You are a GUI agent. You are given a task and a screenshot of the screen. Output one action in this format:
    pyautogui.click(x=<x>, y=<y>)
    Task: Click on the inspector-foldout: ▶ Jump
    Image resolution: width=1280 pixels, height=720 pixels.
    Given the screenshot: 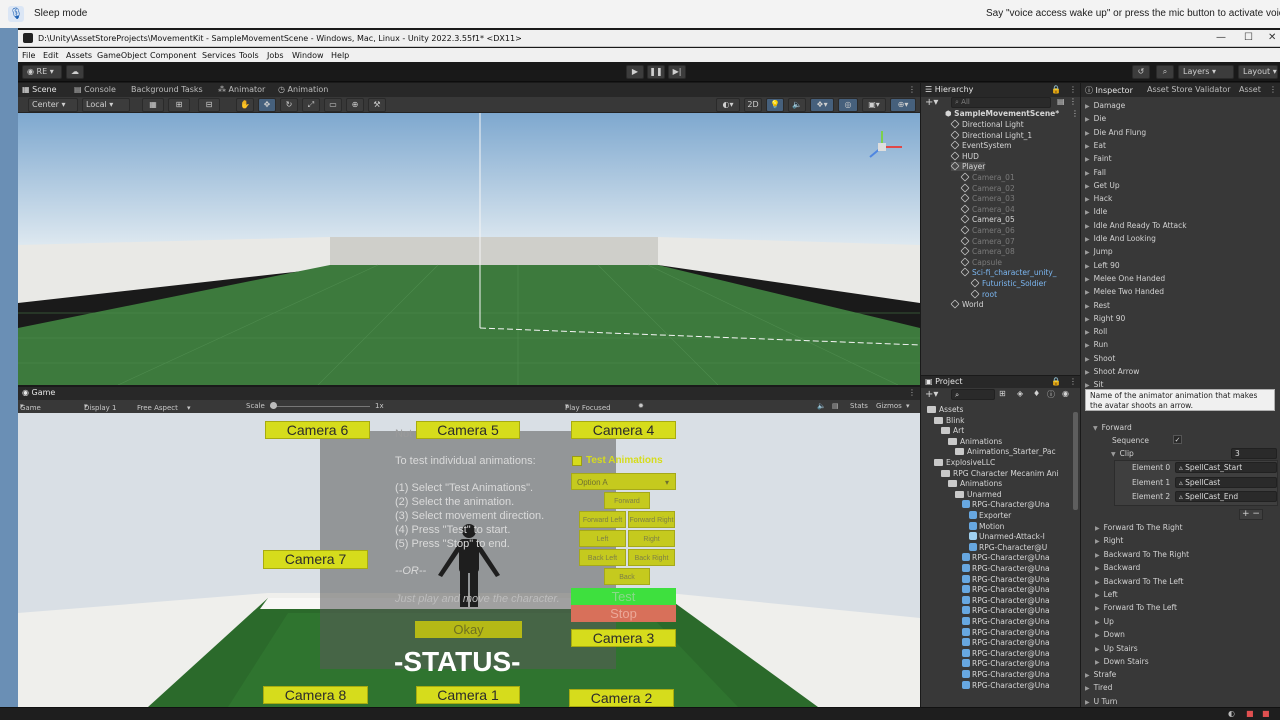 What is the action you would take?
    pyautogui.click(x=1099, y=251)
    